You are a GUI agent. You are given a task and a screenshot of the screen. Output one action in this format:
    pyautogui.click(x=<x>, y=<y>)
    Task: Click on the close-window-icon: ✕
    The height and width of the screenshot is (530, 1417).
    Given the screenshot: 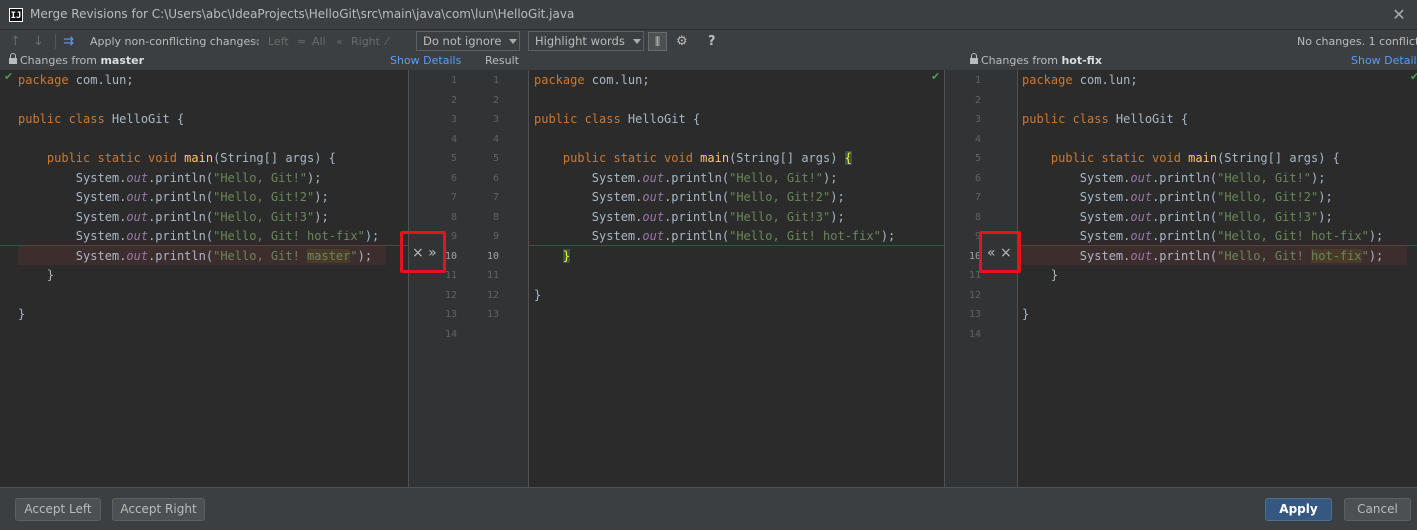 What is the action you would take?
    pyautogui.click(x=1399, y=15)
    